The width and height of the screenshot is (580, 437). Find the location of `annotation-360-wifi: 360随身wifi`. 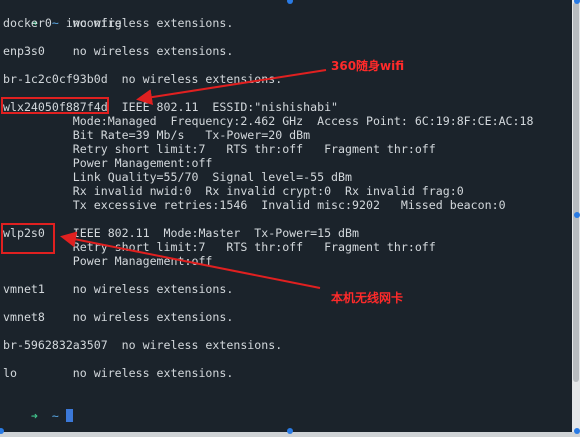

annotation-360-wifi: 360随身wifi is located at coordinates (368, 66).